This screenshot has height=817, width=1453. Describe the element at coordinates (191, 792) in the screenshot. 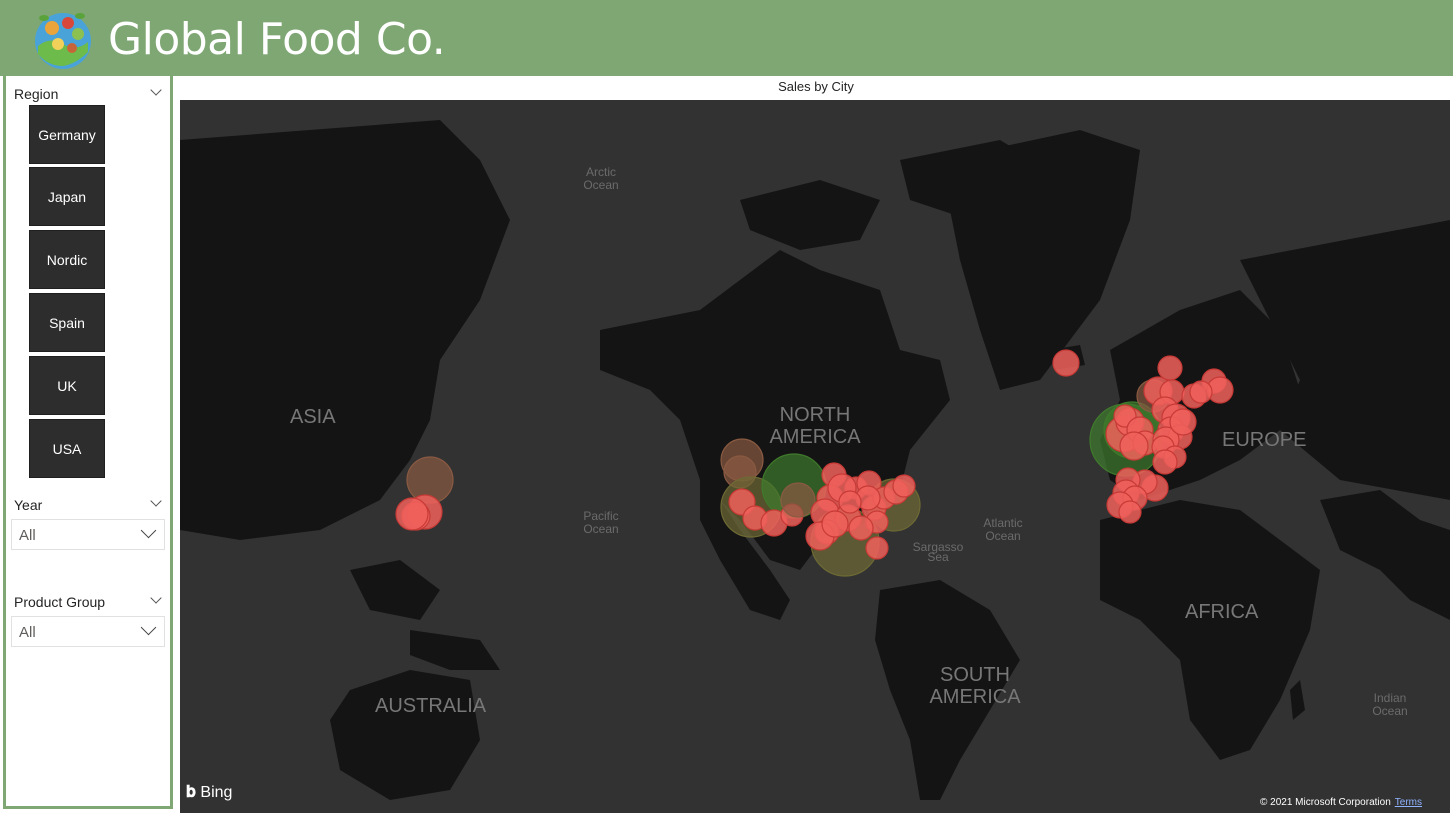

I see `bing-icon: 𝐛` at that location.